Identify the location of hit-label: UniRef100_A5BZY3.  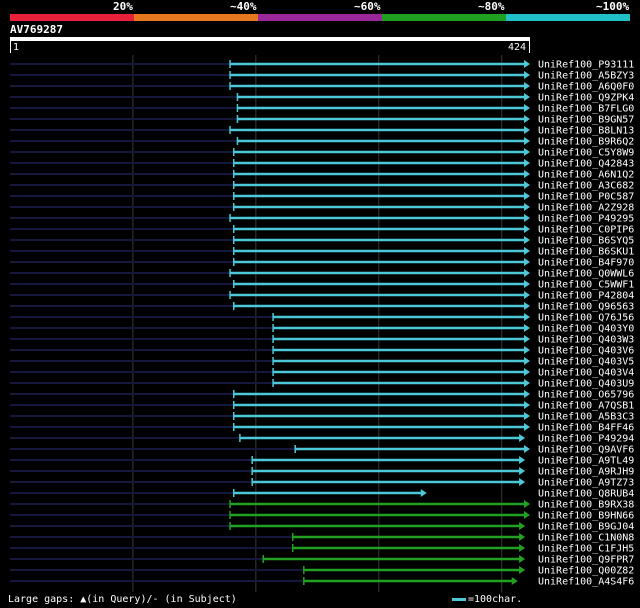
(586, 76).